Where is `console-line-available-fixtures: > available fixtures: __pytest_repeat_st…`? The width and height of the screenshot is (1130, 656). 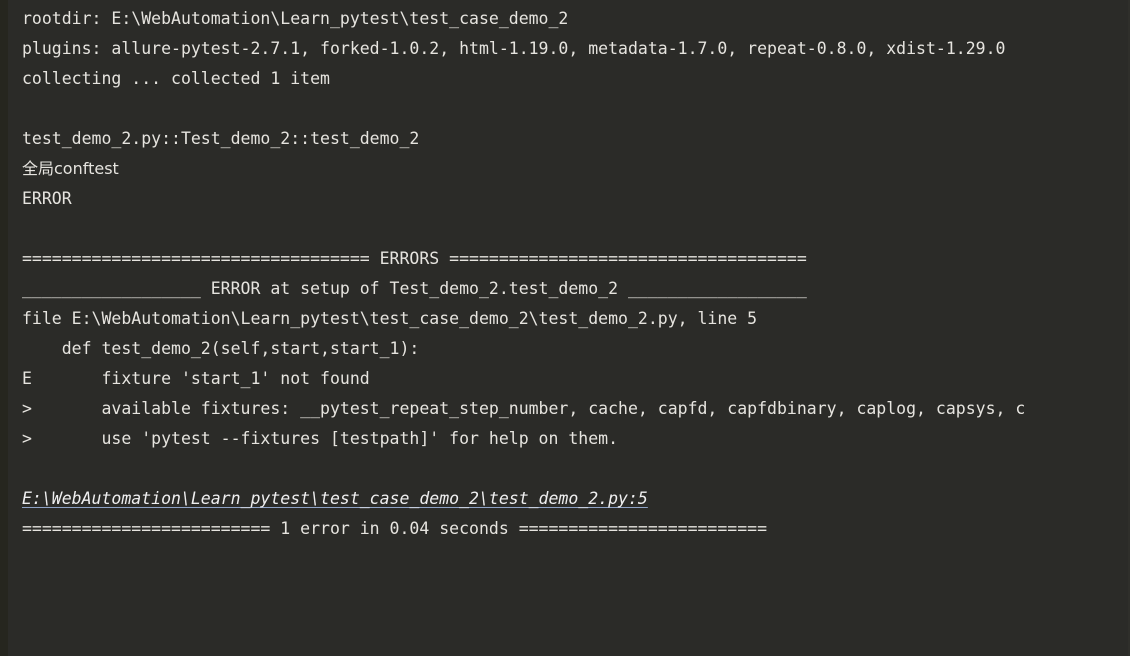 console-line-available-fixtures: > available fixtures: __pytest_repeat_st… is located at coordinates (524, 408).